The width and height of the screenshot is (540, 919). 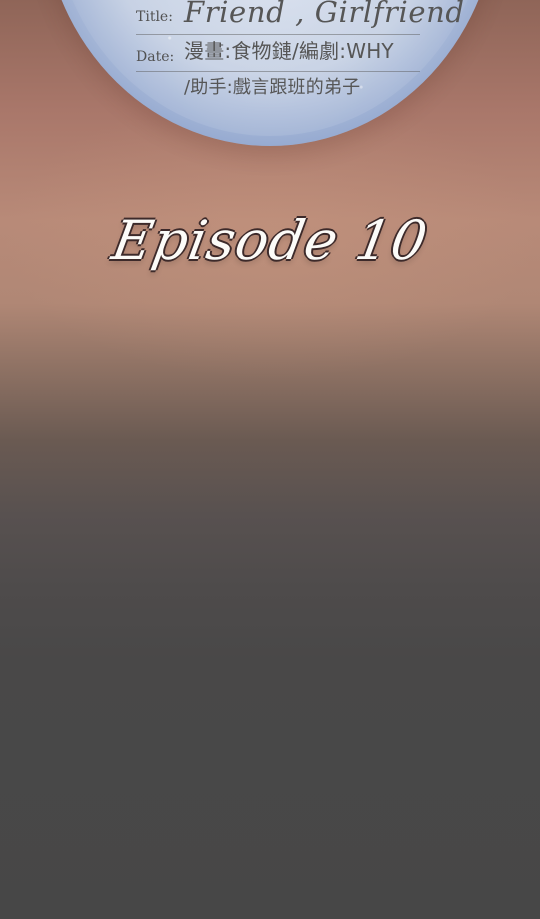 I want to click on date-label: Date:, so click(x=155, y=57).